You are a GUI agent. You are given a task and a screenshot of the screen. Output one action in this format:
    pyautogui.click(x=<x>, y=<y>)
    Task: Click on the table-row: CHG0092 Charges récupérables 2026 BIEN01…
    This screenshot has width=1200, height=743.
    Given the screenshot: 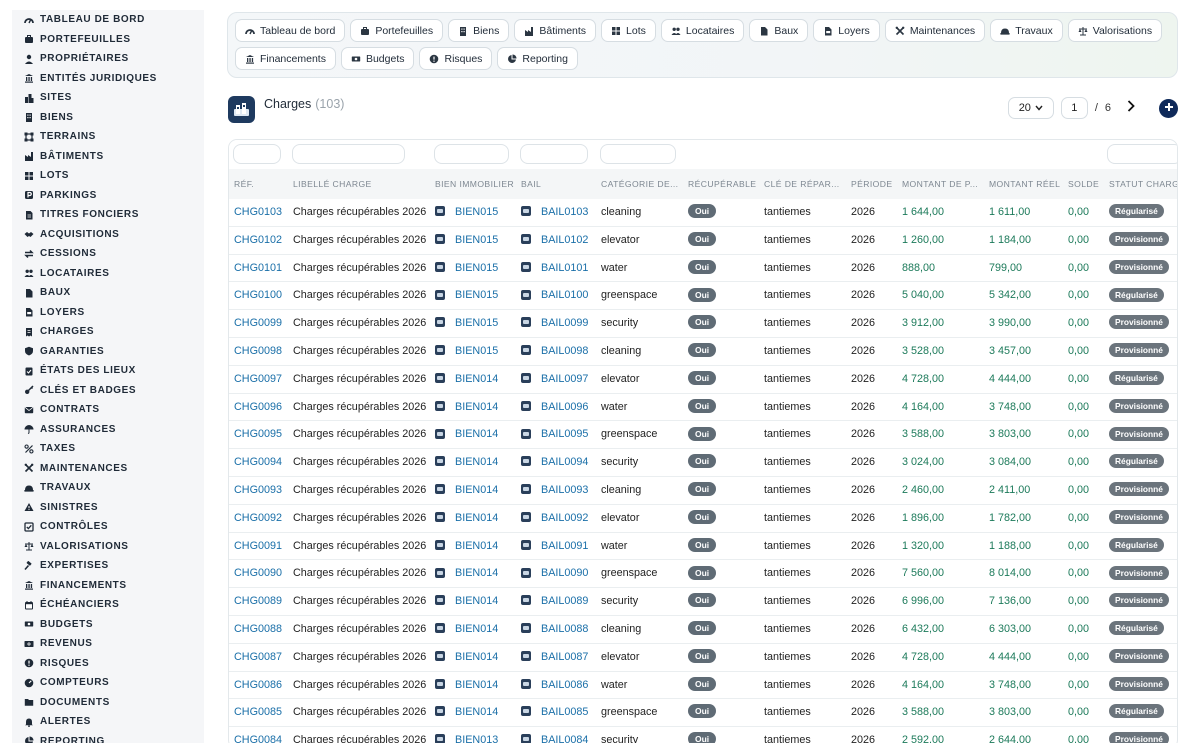 What is the action you would take?
    pyautogui.click(x=703, y=519)
    